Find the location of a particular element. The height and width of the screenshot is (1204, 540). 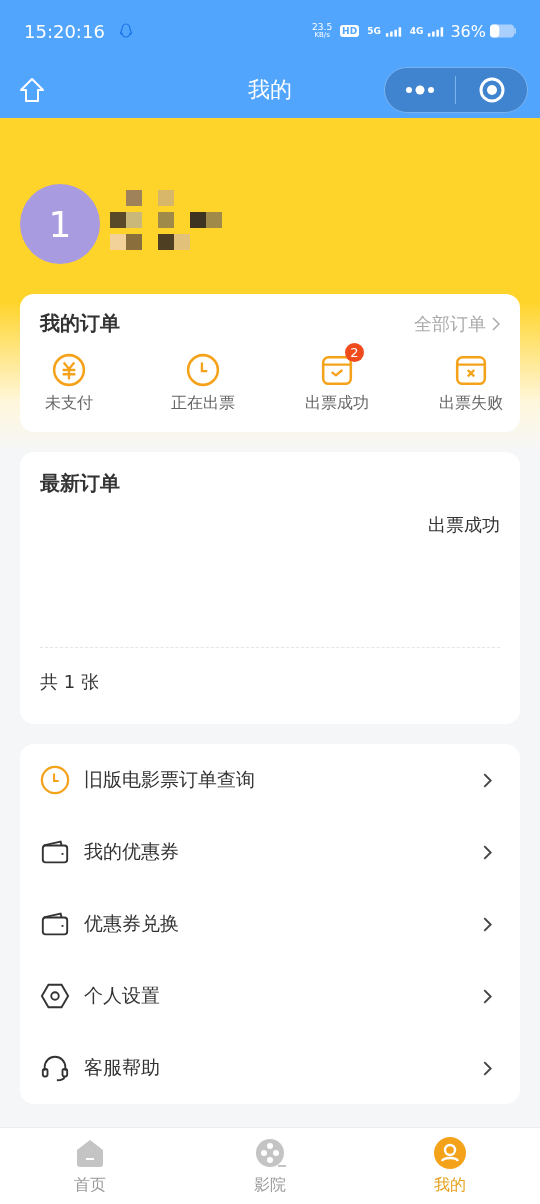

count-badge: 2 is located at coordinates (354, 352).